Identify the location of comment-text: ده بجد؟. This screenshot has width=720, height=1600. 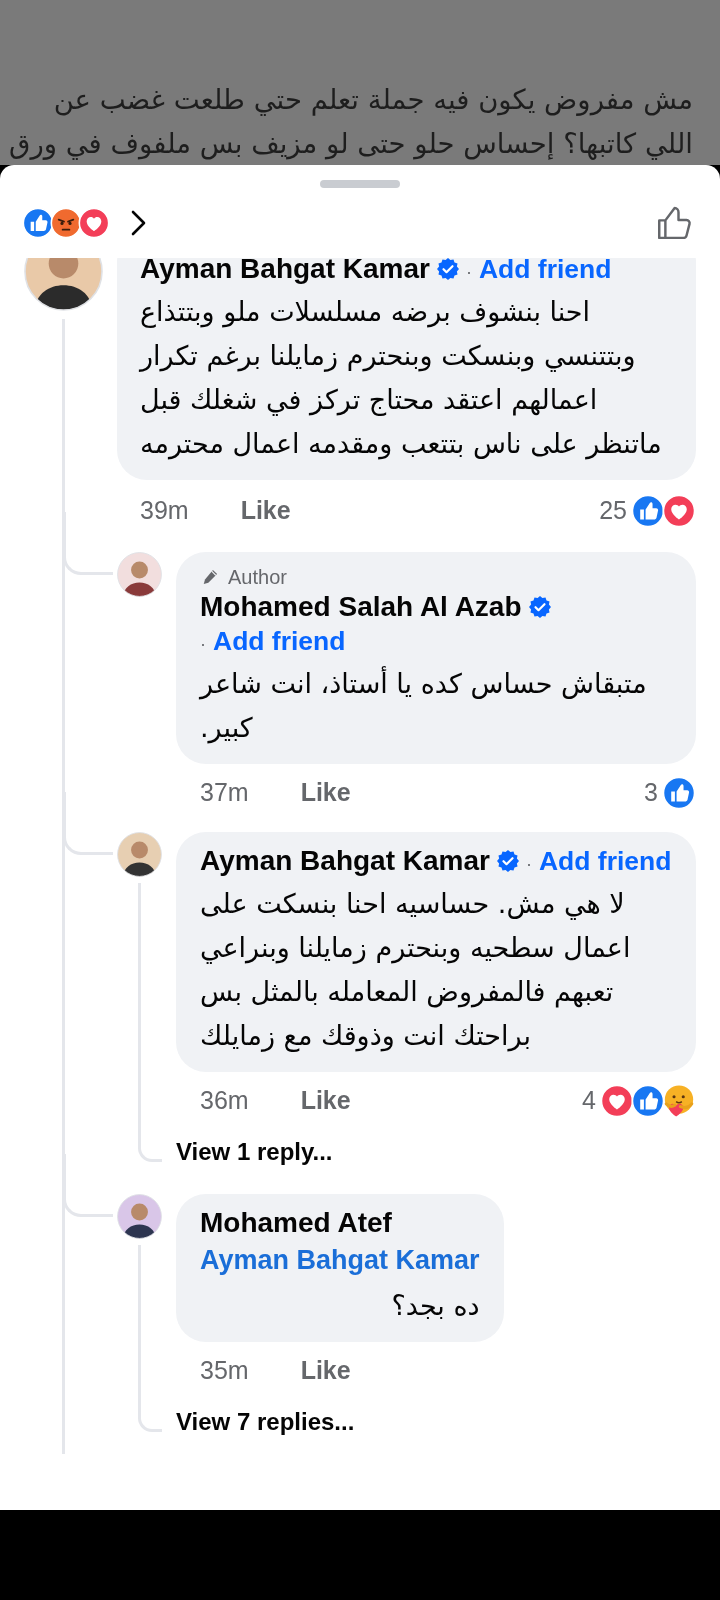
(435, 1306).